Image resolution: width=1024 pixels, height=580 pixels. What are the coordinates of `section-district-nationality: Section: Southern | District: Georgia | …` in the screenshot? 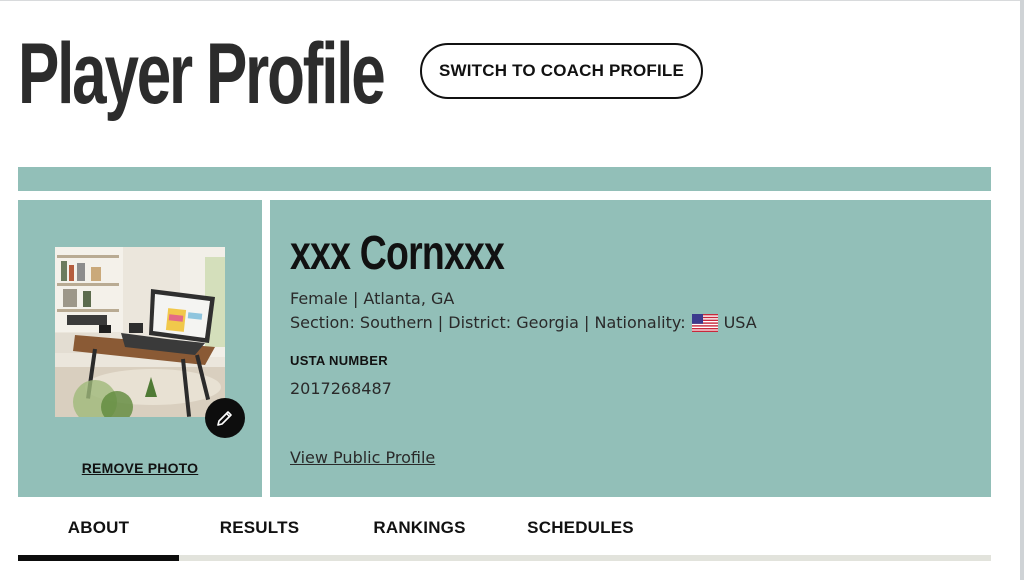 It's located at (523, 322).